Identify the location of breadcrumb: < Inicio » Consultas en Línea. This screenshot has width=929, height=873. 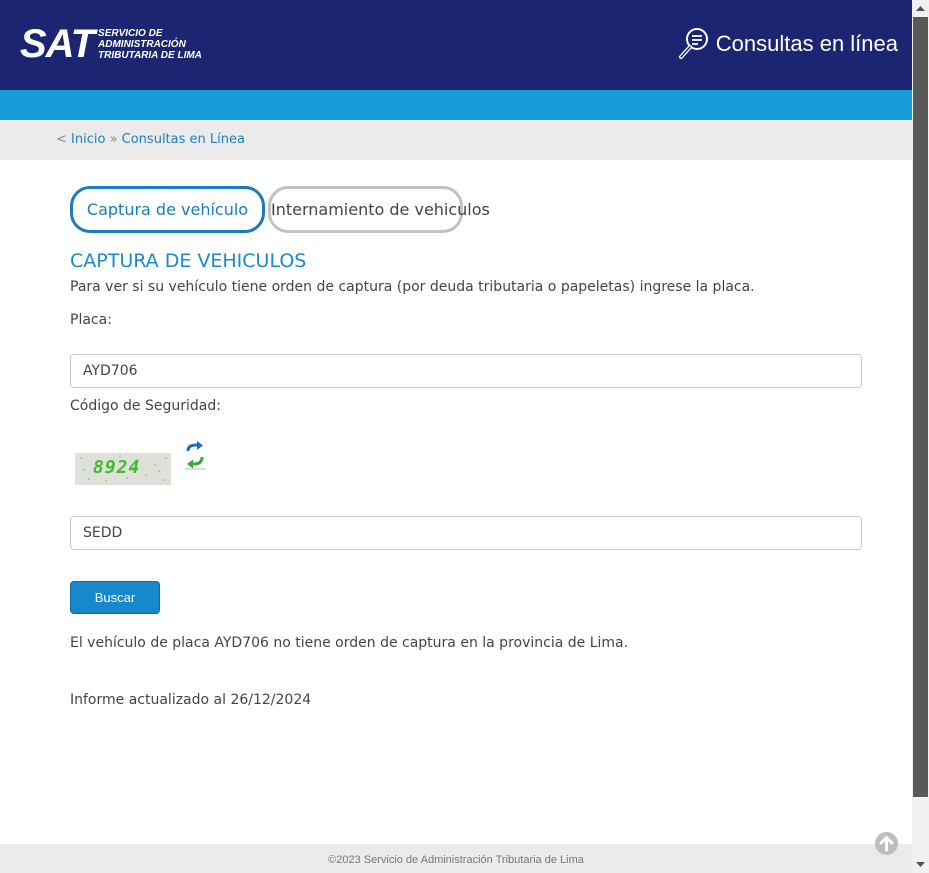
(456, 140).